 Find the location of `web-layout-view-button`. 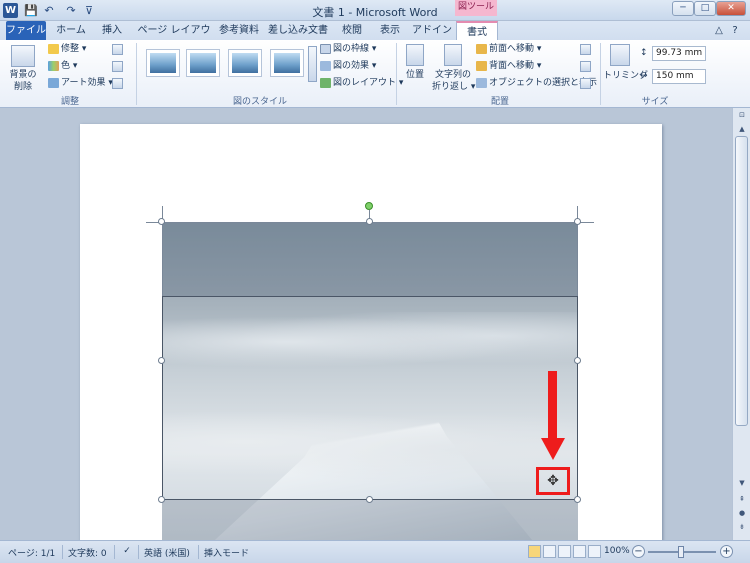

web-layout-view-button is located at coordinates (564, 551).